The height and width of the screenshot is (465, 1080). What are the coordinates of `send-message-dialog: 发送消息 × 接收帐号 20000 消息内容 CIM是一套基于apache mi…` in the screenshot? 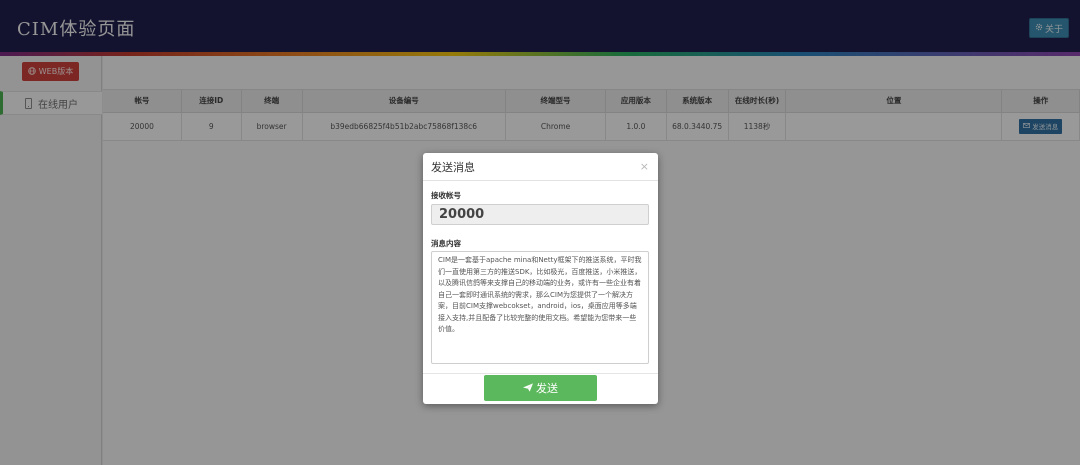 It's located at (540, 278).